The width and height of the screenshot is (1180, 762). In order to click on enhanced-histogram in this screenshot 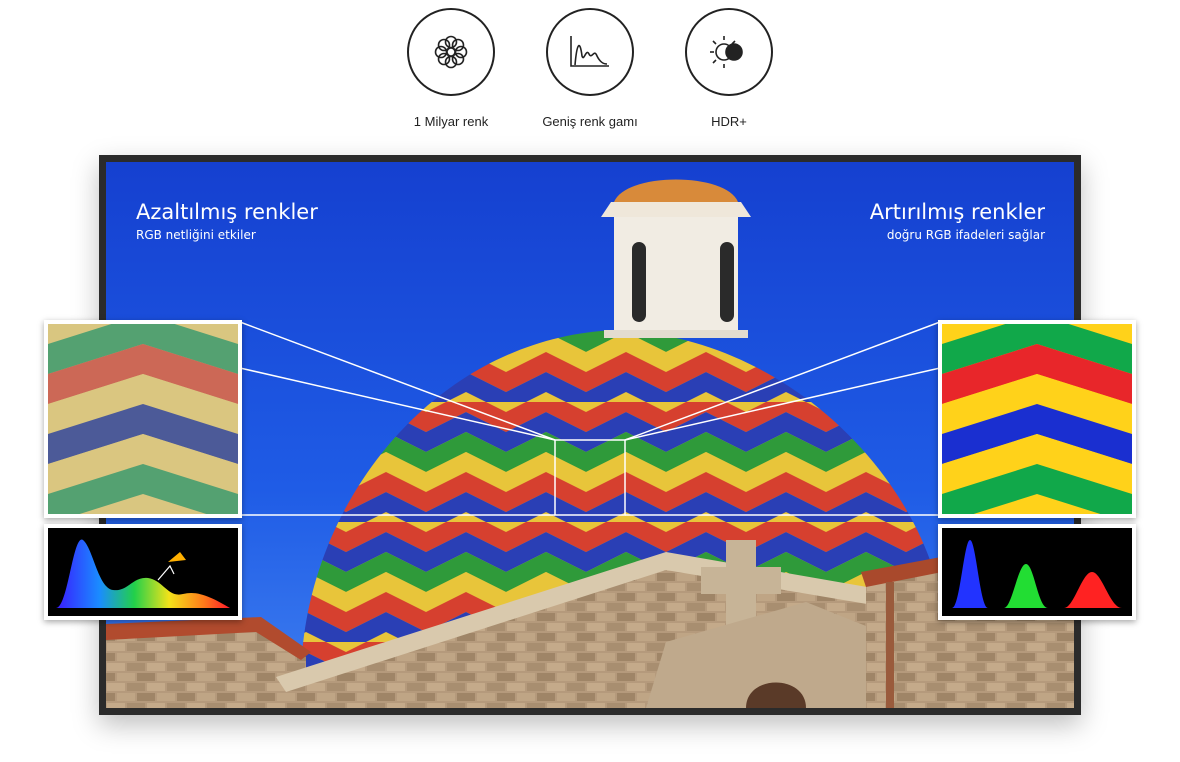, I will do `click(1037, 572)`.